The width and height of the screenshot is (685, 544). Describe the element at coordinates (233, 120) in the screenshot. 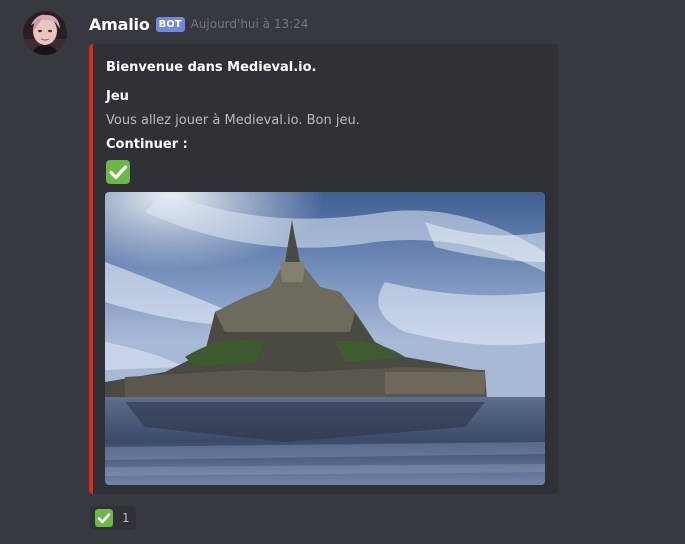

I see `field-value-jeu: Vous allez jouer à Medieval.io. Bon jeu.` at that location.